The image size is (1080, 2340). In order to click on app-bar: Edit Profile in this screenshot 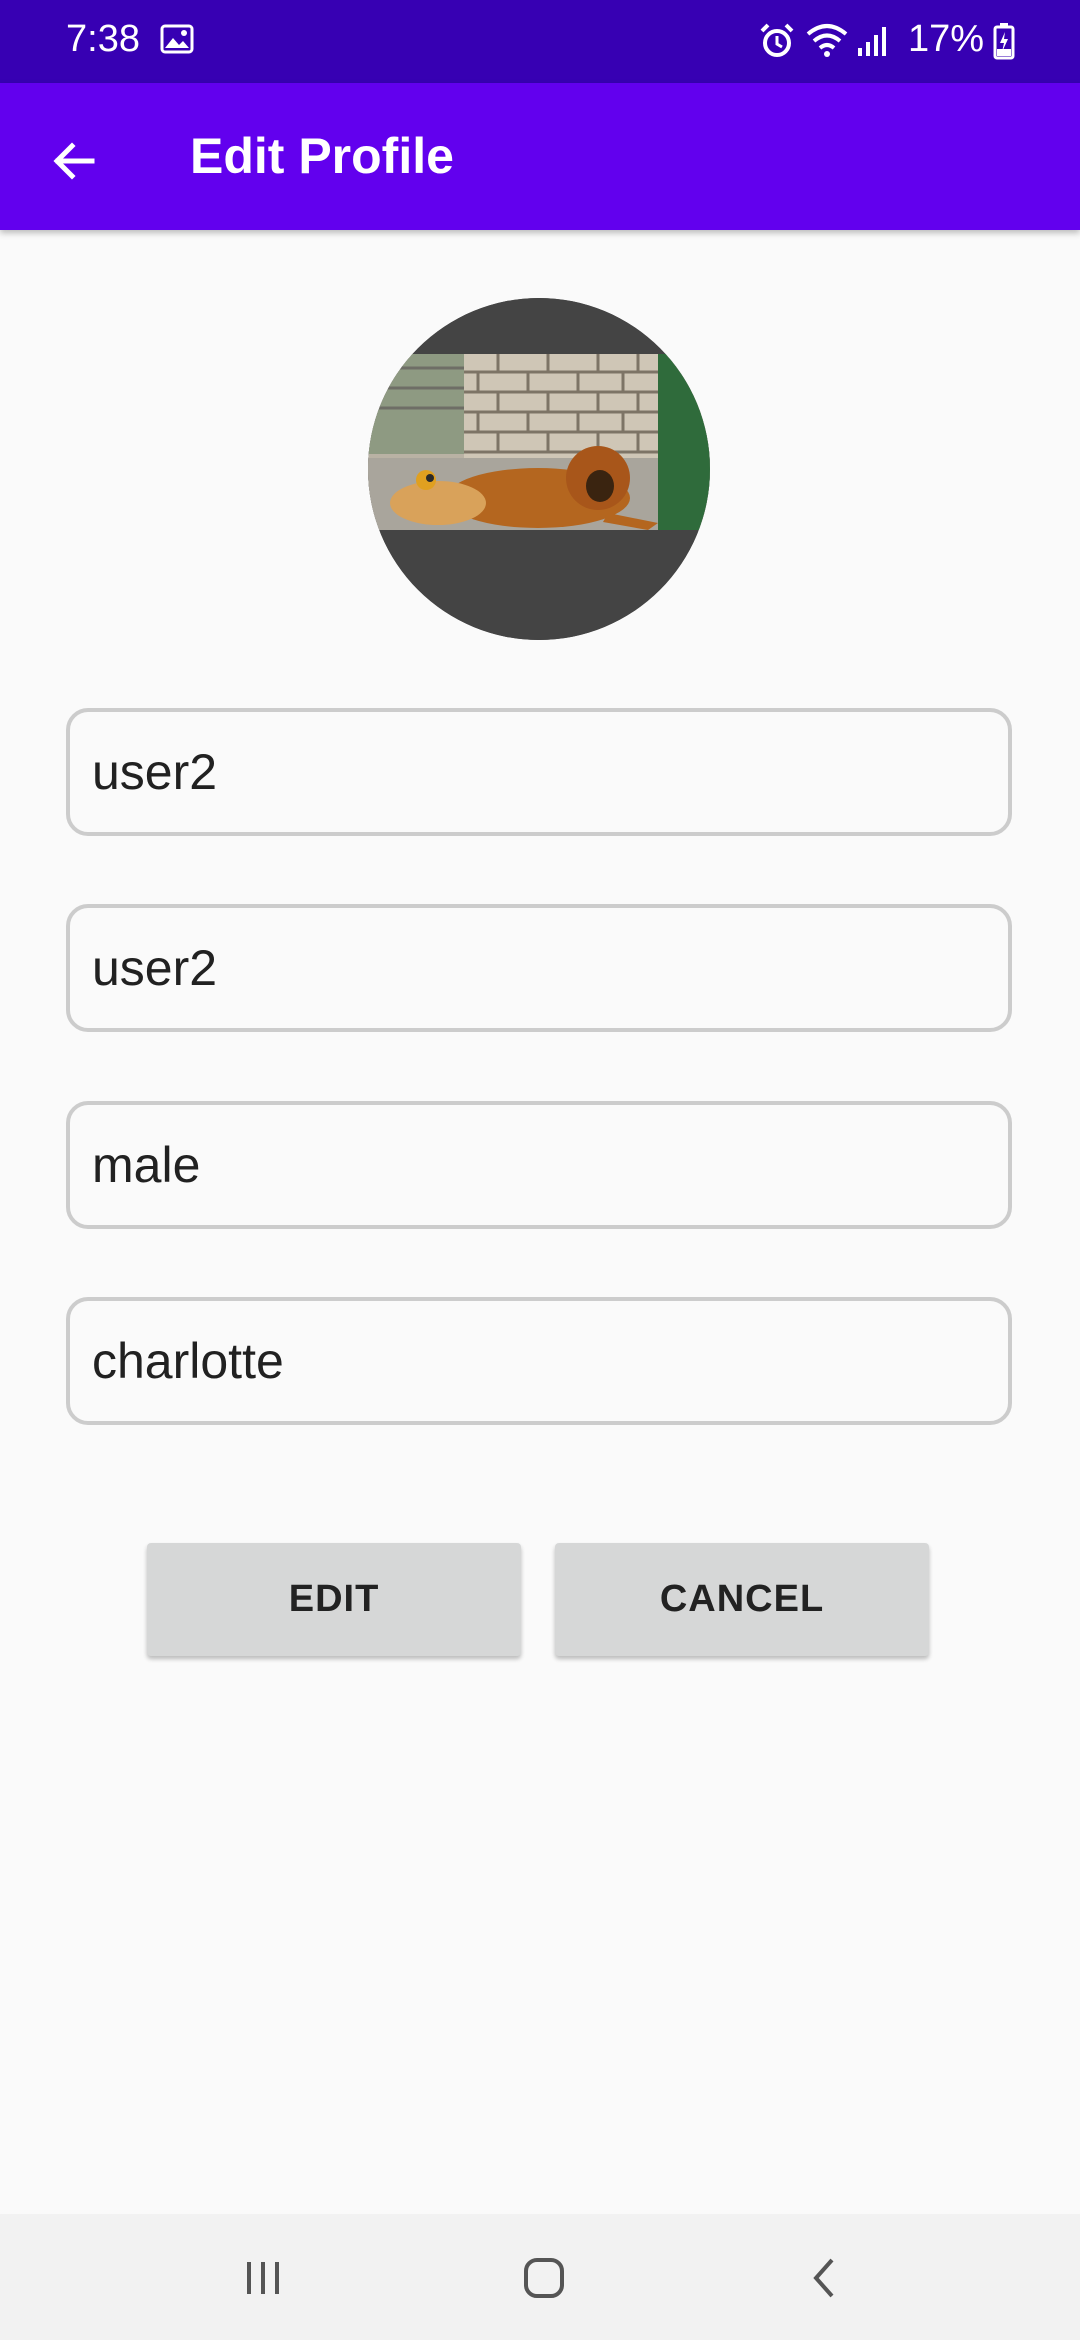, I will do `click(540, 156)`.